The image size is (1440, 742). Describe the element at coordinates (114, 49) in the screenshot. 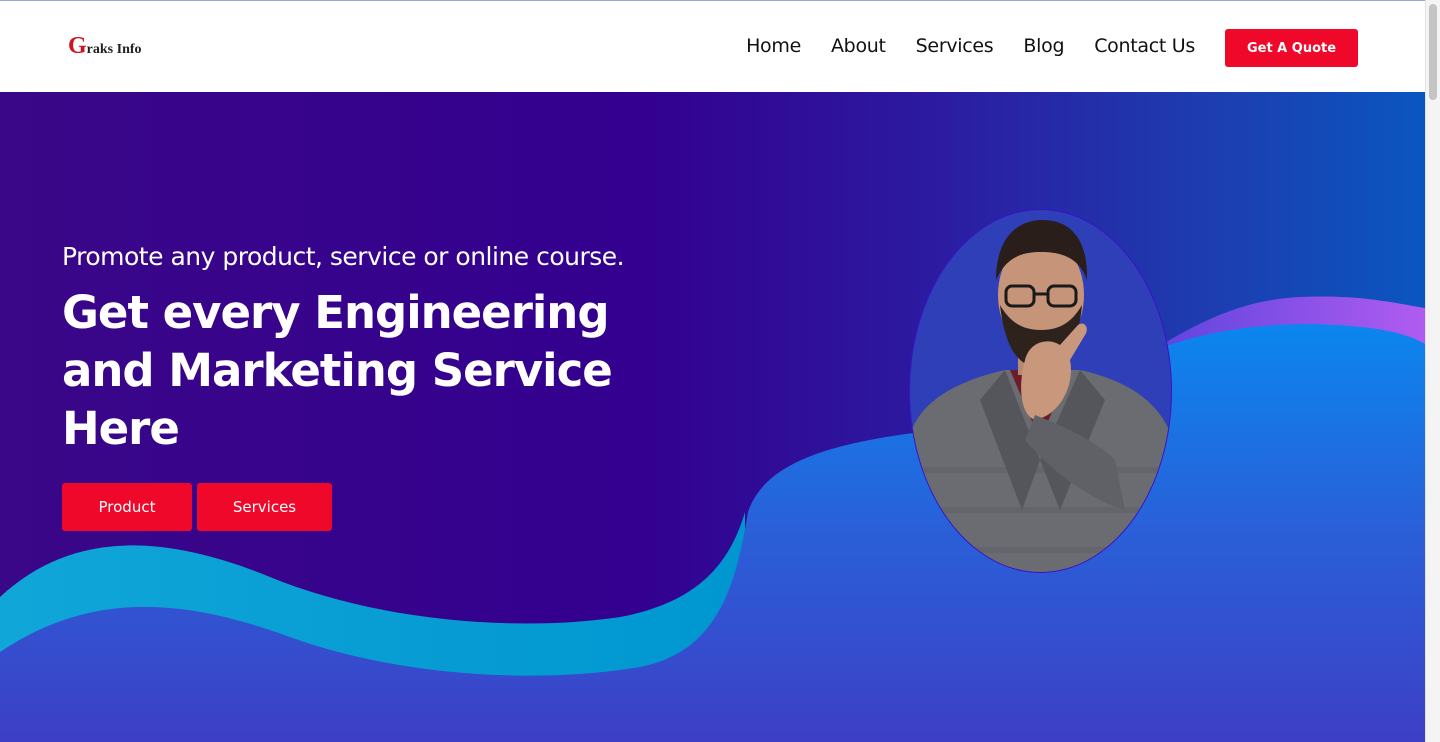

I see `logo-text: raks Info` at that location.